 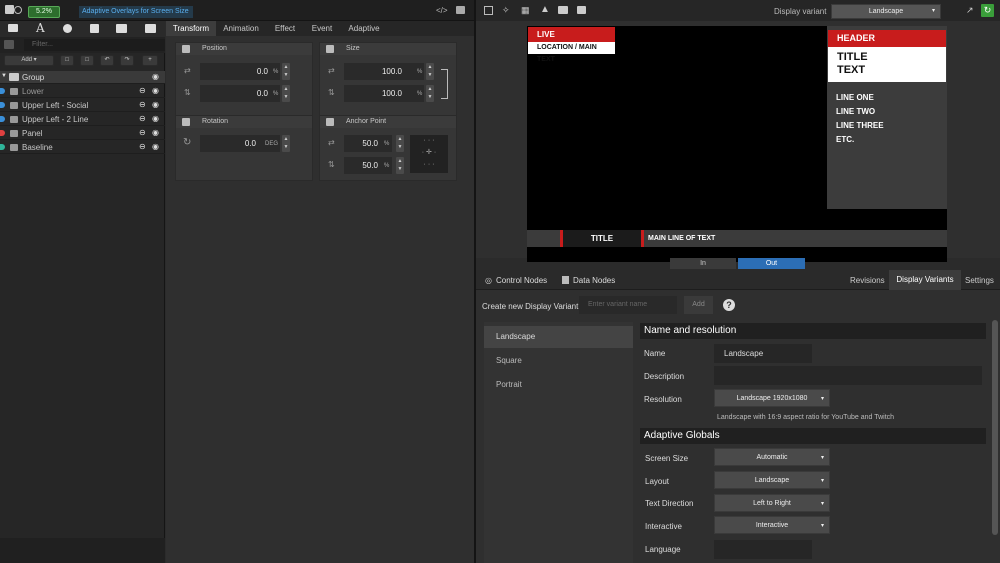 I want to click on language-input, so click(x=763, y=549).